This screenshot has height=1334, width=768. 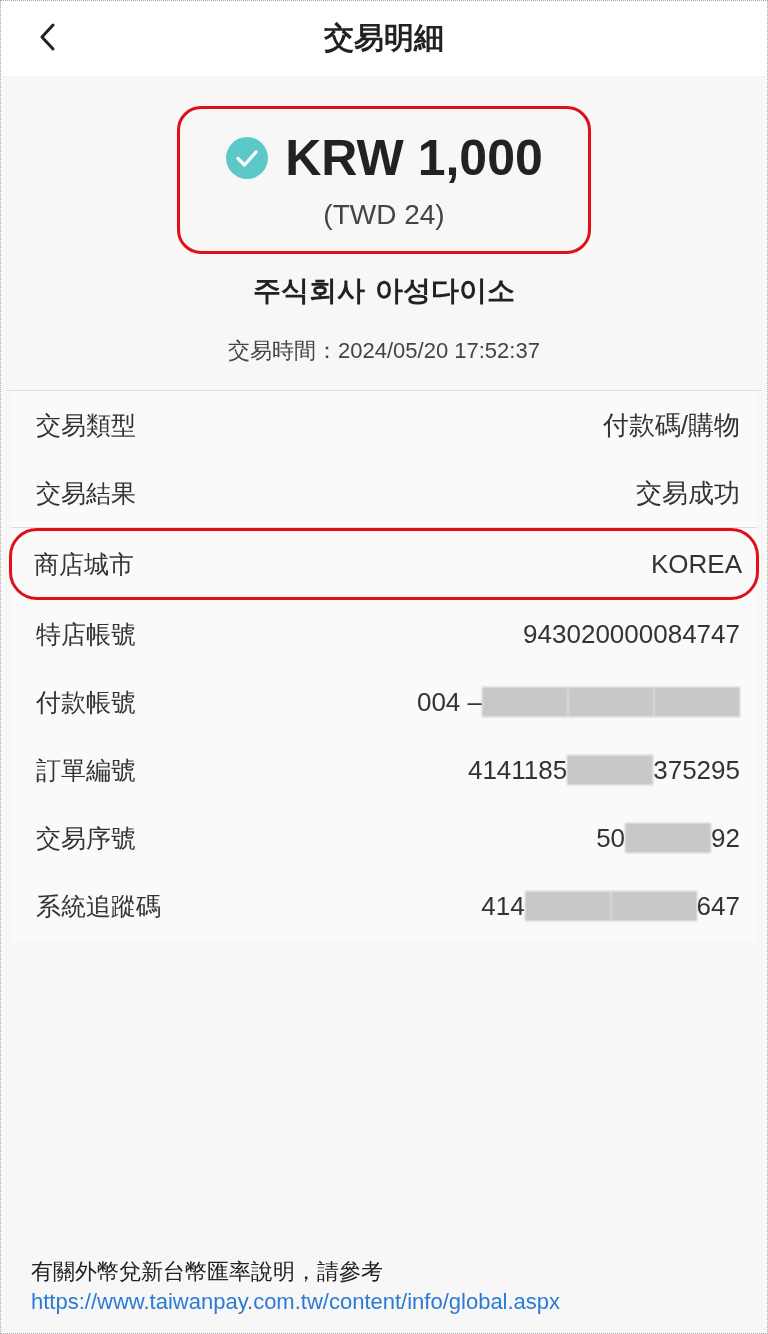 I want to click on detail-value: 交易成功, so click(x=688, y=493).